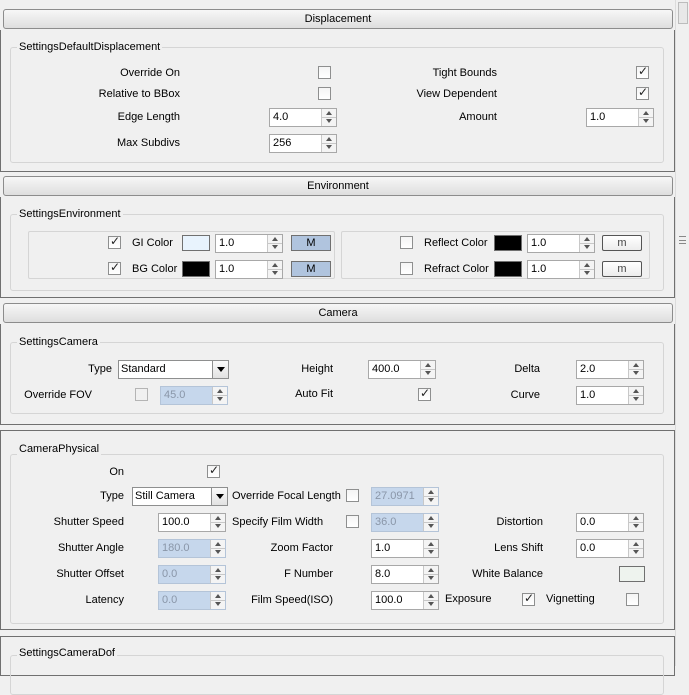  I want to click on reflect-color-label: Reflect Color, so click(456, 243).